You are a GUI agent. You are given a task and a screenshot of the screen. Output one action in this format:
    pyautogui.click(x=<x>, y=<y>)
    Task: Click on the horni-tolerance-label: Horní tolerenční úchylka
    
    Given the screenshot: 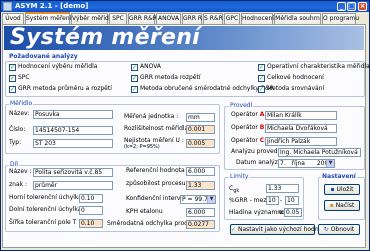 What is the action you would take?
    pyautogui.click(x=45, y=197)
    